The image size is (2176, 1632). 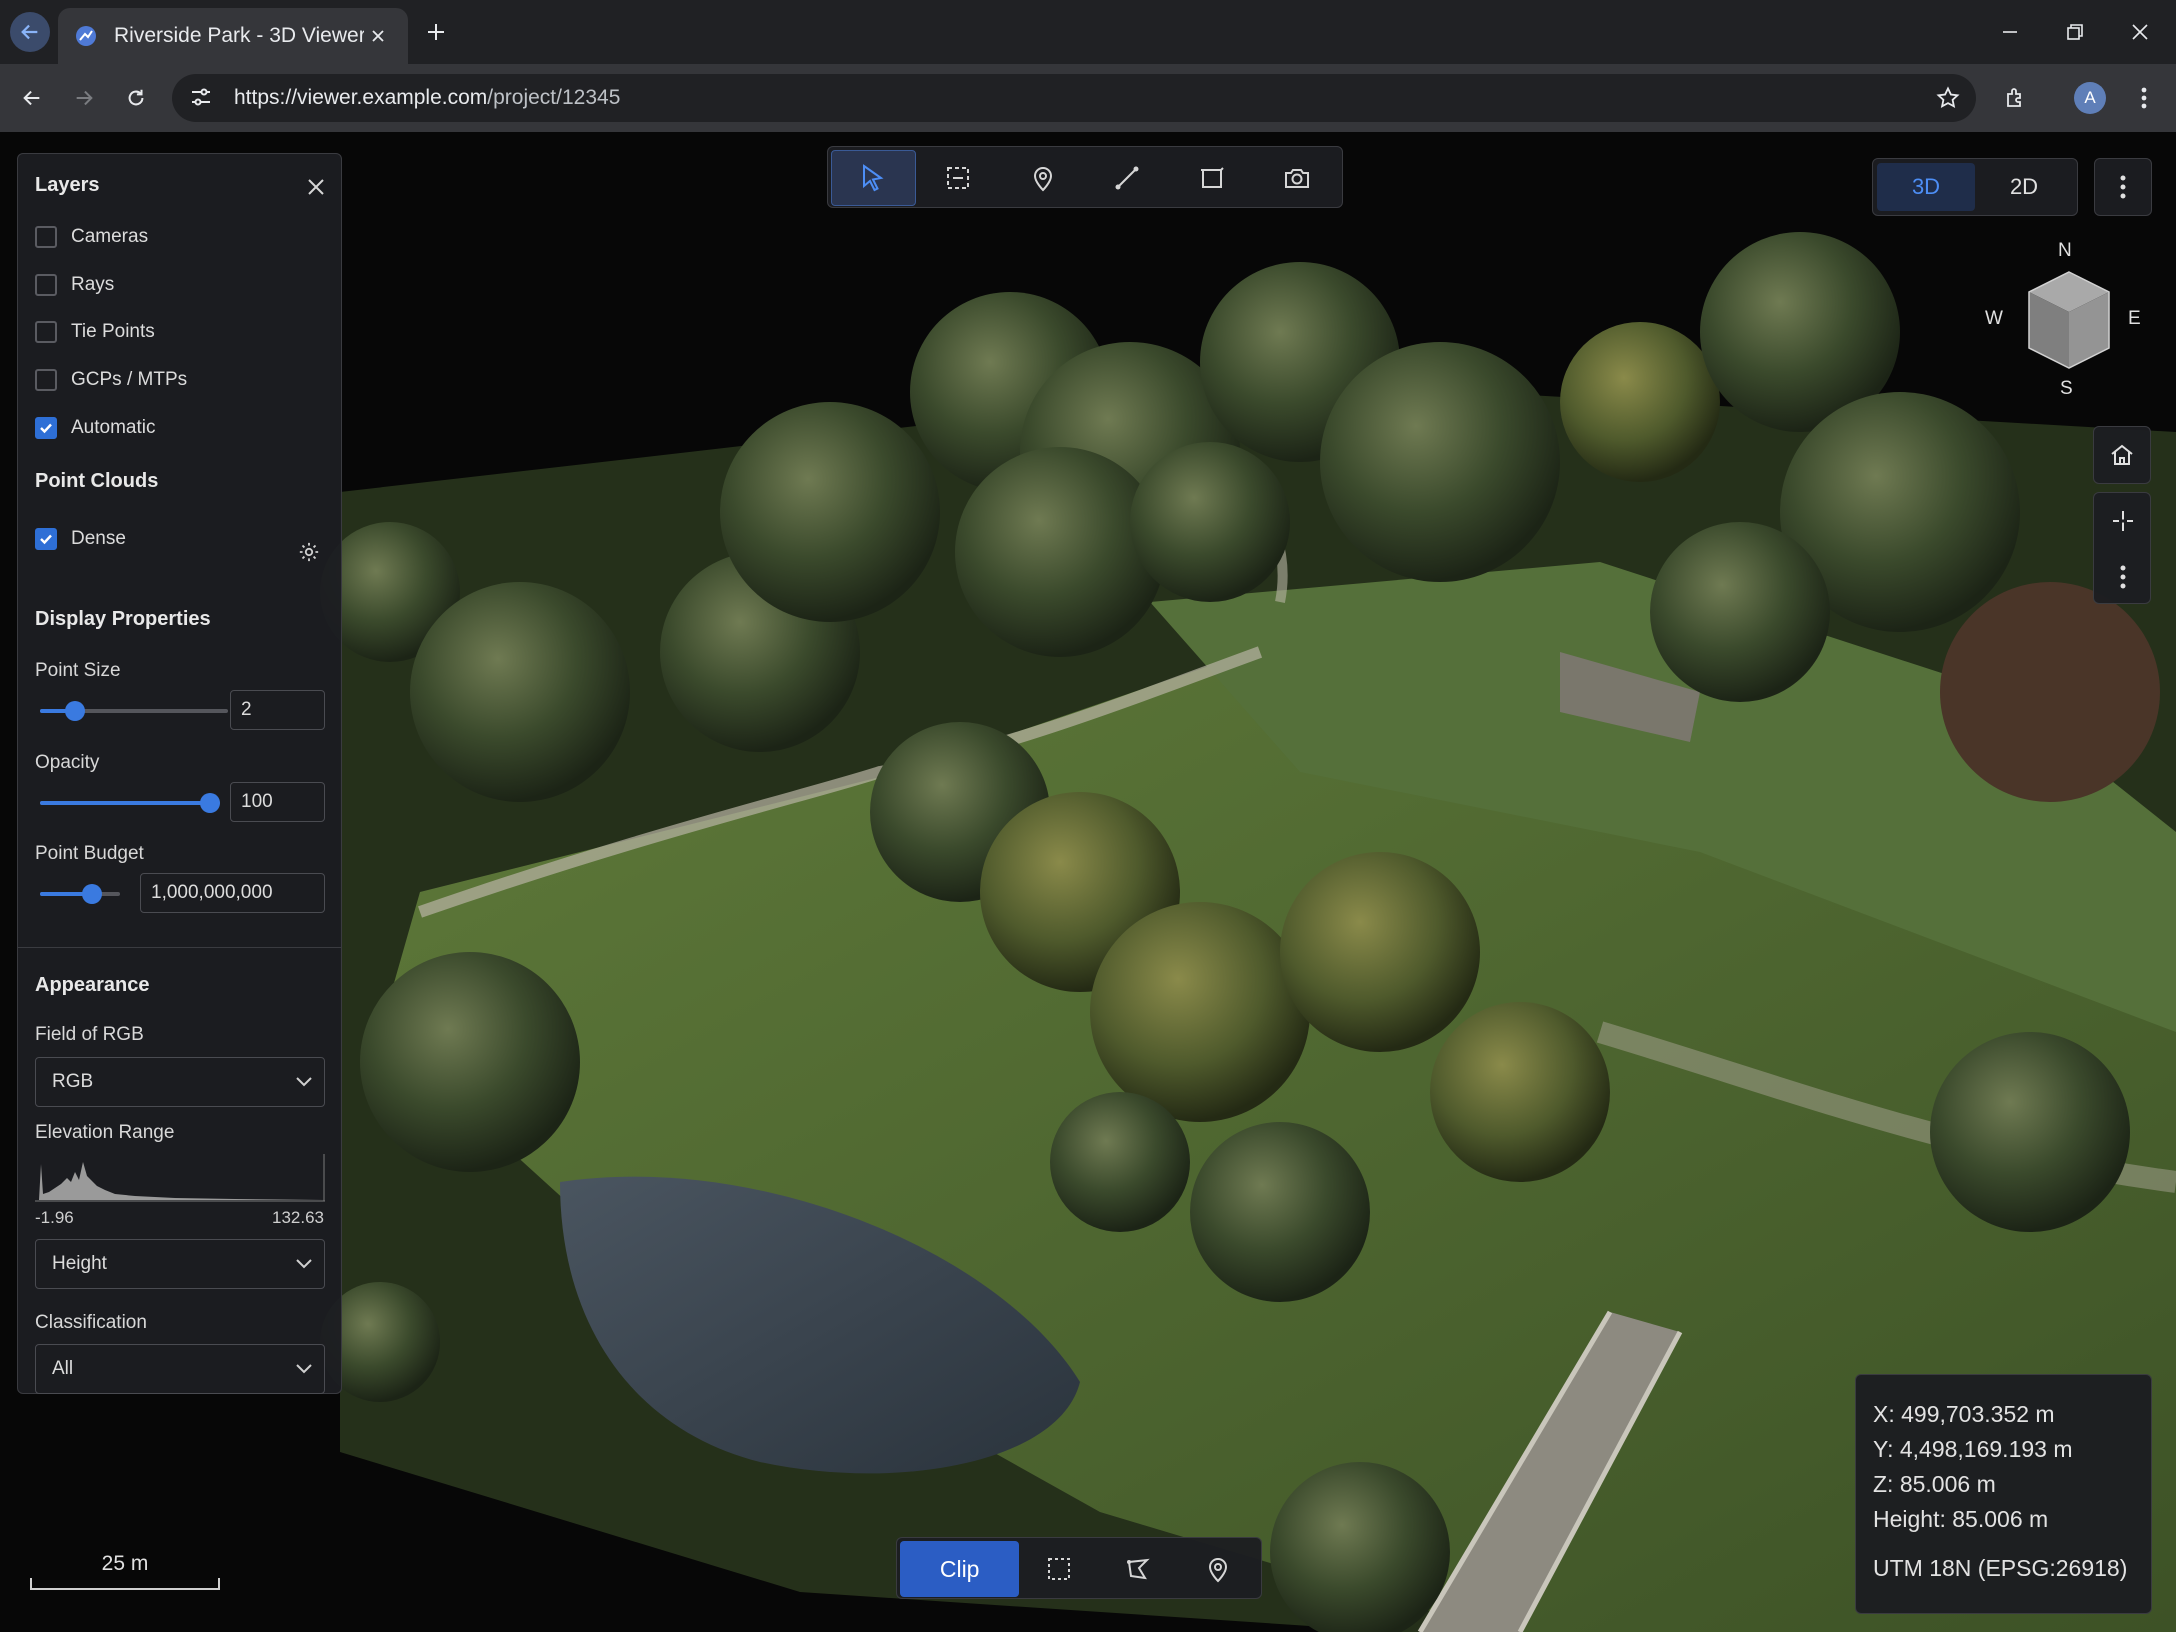 What do you see at coordinates (95, 332) in the screenshot?
I see `layer-tie-points: Tie Points` at bounding box center [95, 332].